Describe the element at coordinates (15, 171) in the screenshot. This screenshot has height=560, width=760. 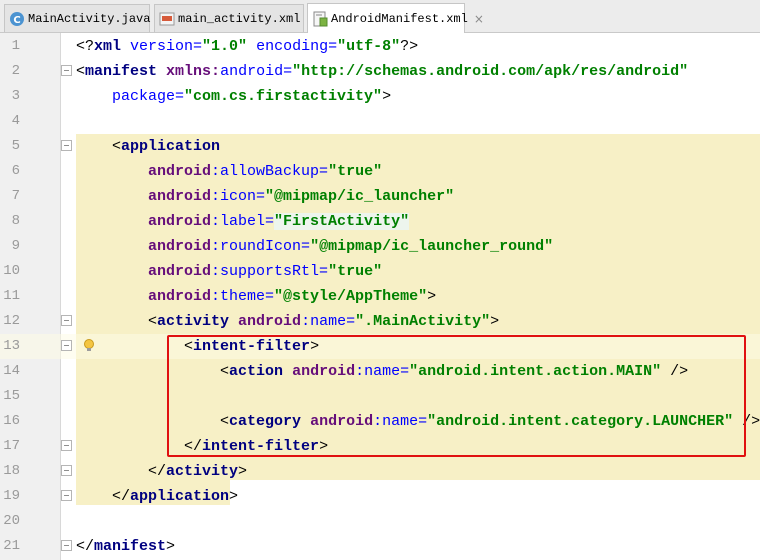
I see `line-number: 6` at that location.